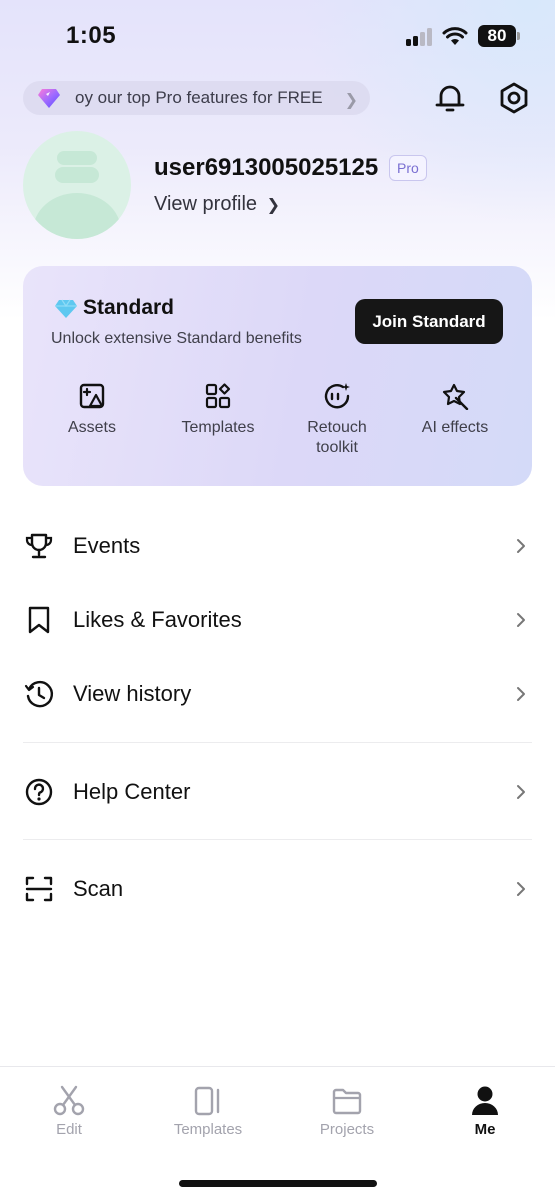 The height and width of the screenshot is (1200, 555). What do you see at coordinates (337, 396) in the screenshot?
I see `face-sparkle-icon` at bounding box center [337, 396].